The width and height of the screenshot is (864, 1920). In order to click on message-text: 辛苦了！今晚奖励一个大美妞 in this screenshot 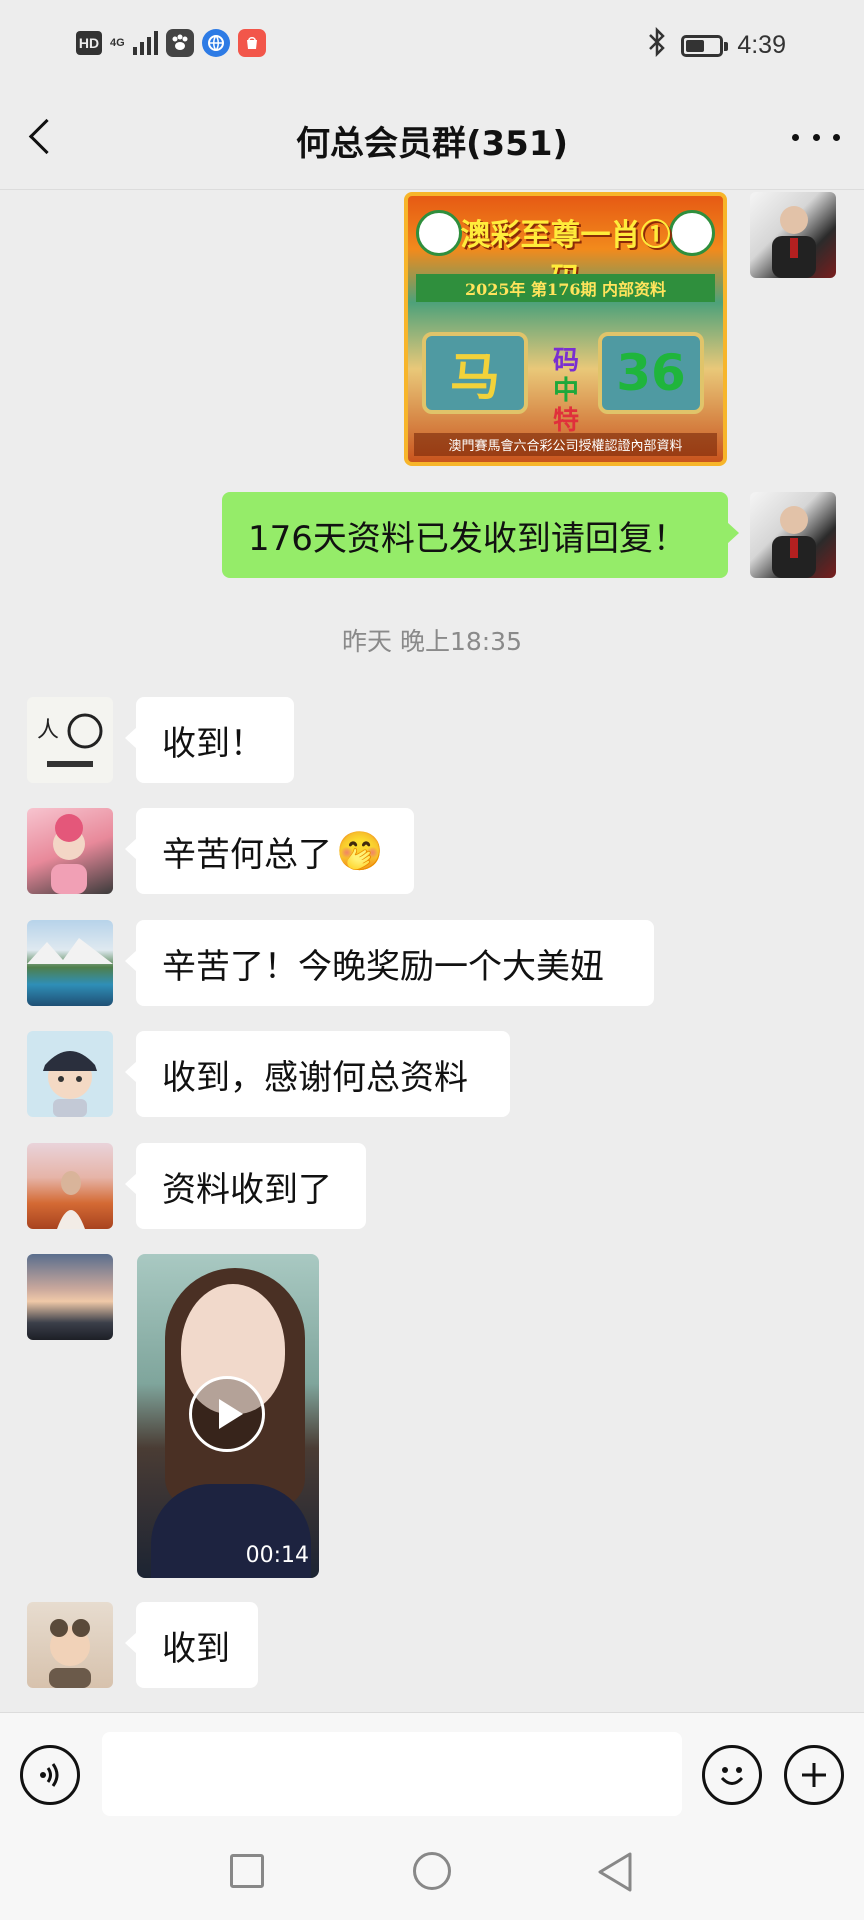, I will do `click(383, 966)`.